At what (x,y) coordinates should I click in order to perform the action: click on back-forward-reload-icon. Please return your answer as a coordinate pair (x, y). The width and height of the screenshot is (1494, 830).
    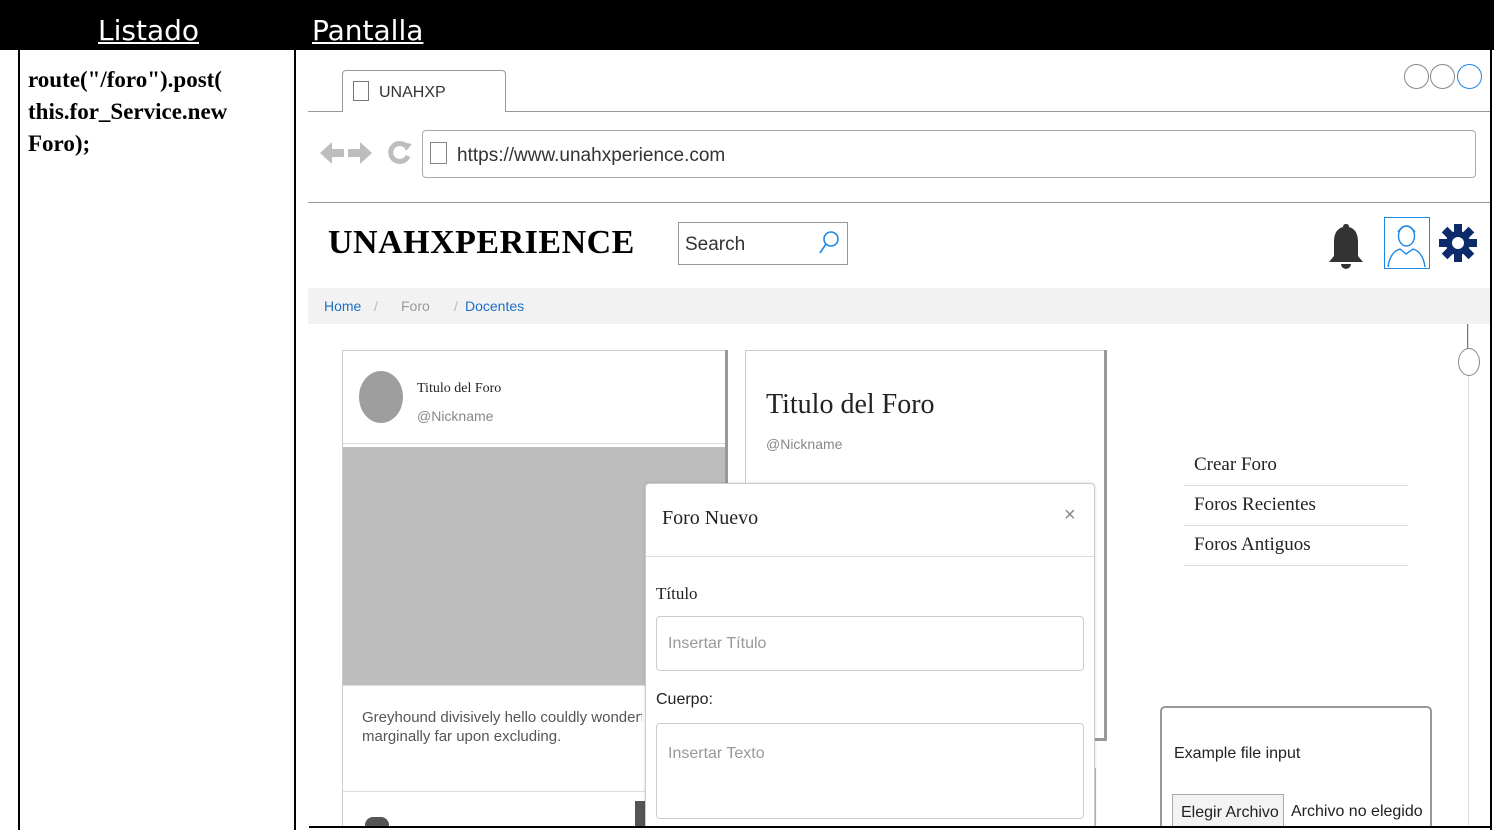
    Looking at the image, I should click on (368, 153).